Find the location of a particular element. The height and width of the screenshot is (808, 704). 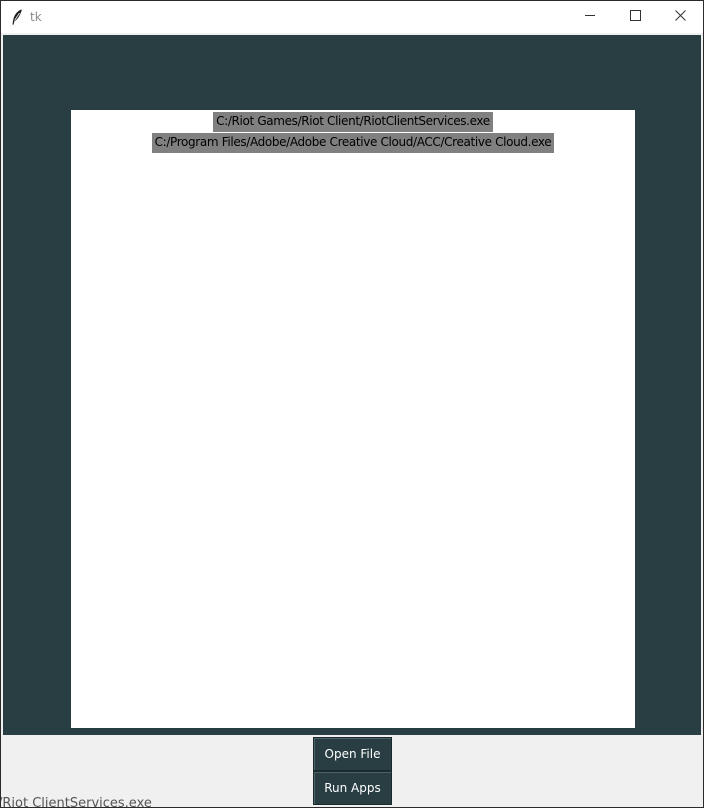

window-title: tk is located at coordinates (36, 17).